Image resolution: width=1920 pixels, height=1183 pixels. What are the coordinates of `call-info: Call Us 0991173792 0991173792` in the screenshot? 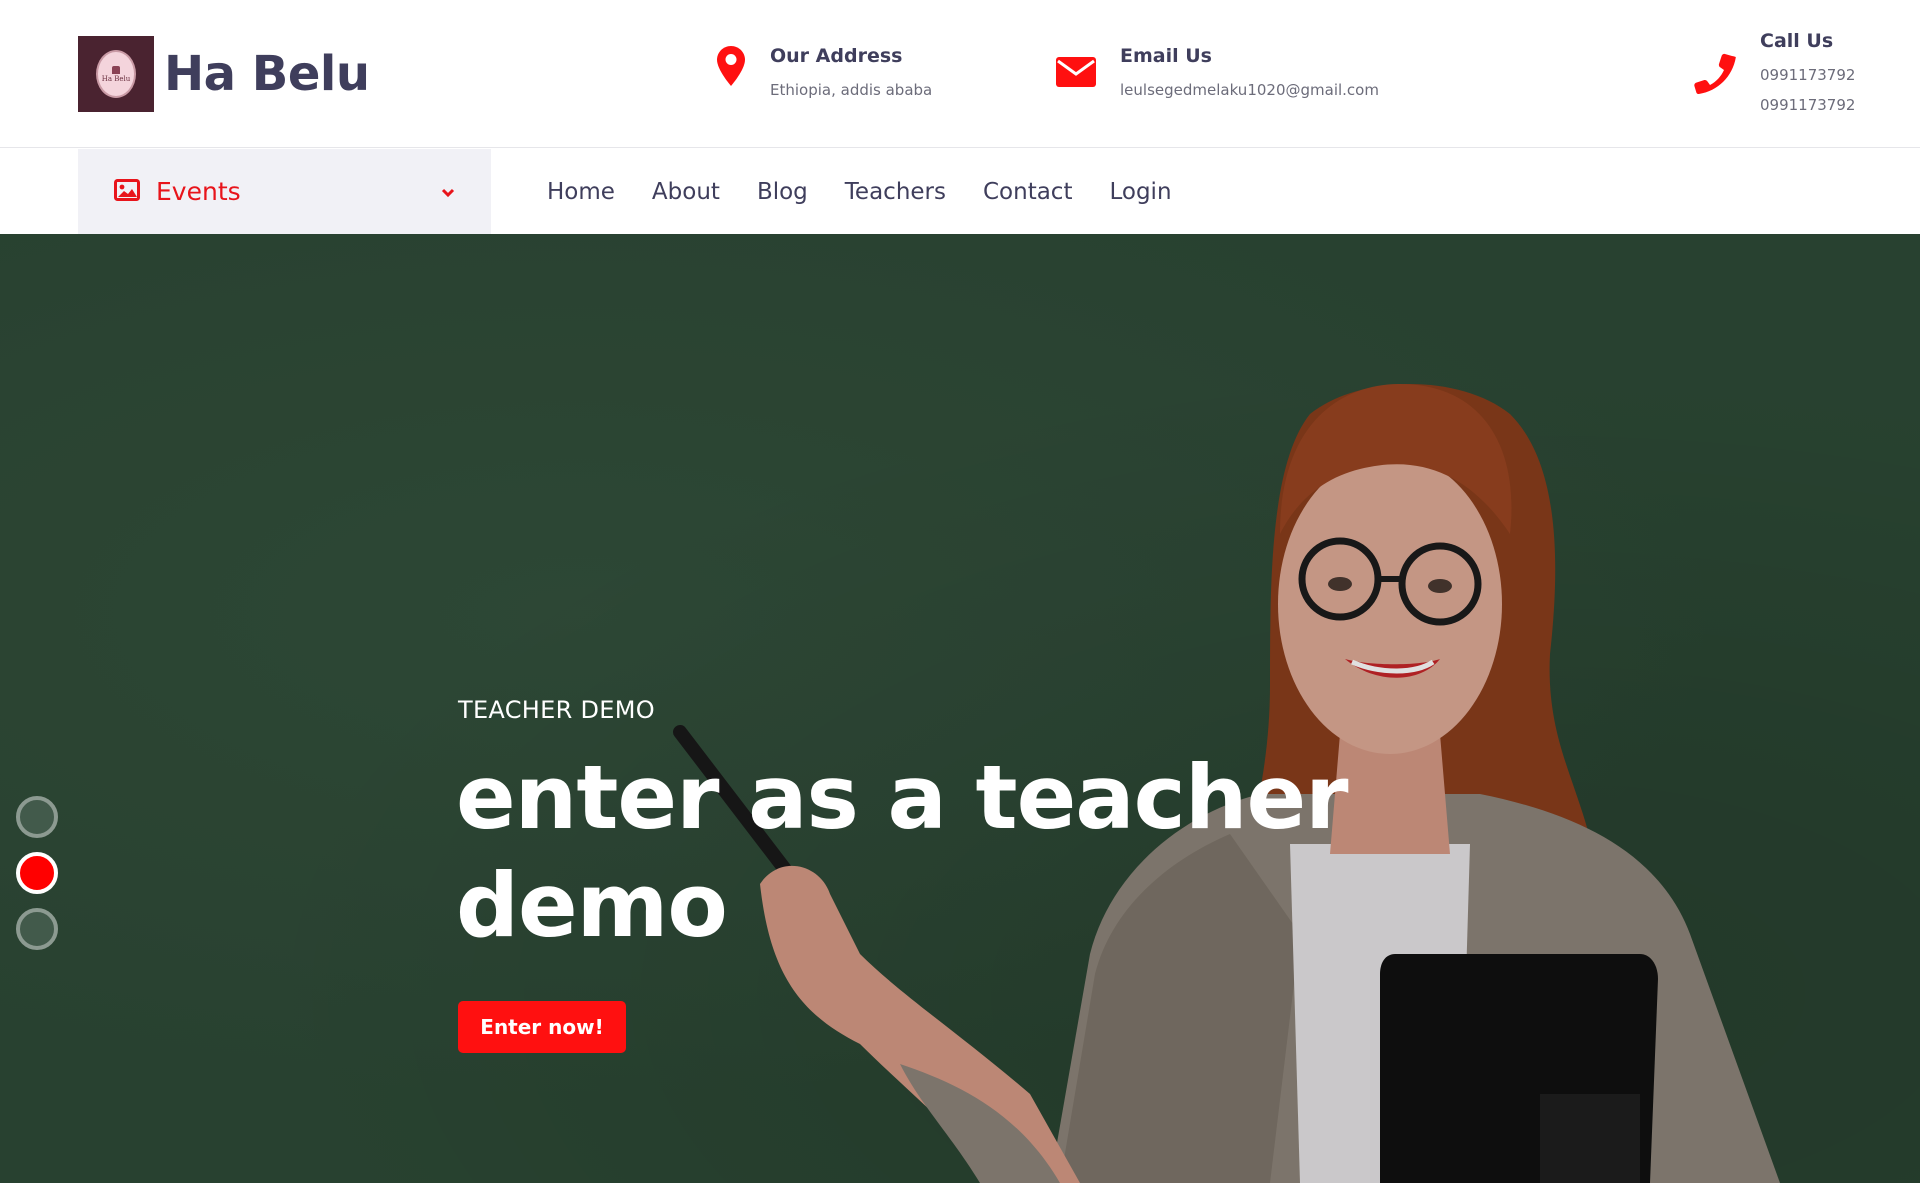 It's located at (1774, 72).